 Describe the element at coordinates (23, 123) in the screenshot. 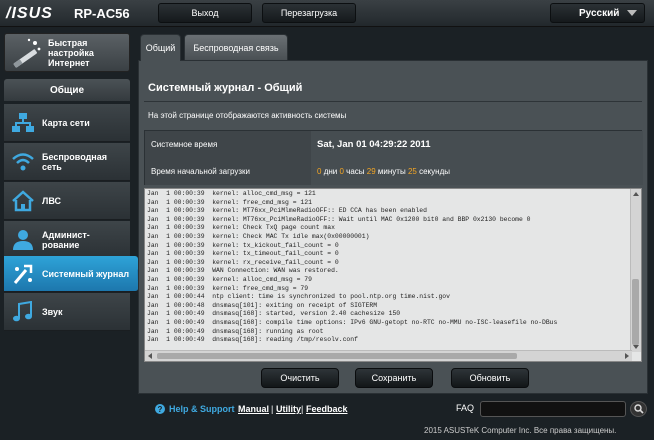

I see `network-map-icon` at that location.